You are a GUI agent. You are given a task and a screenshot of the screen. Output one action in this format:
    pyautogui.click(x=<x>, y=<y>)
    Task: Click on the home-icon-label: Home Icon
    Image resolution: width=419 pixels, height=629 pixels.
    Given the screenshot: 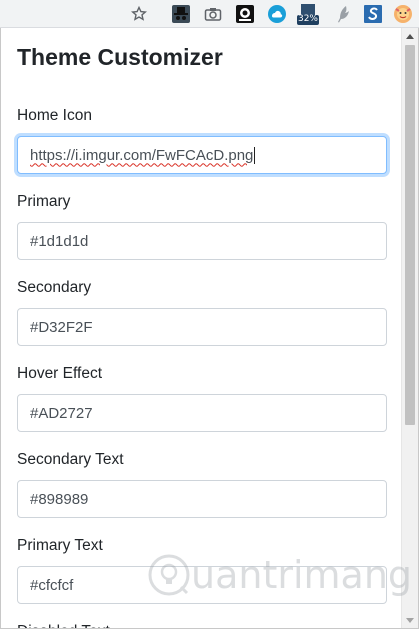 What is the action you would take?
    pyautogui.click(x=54, y=115)
    